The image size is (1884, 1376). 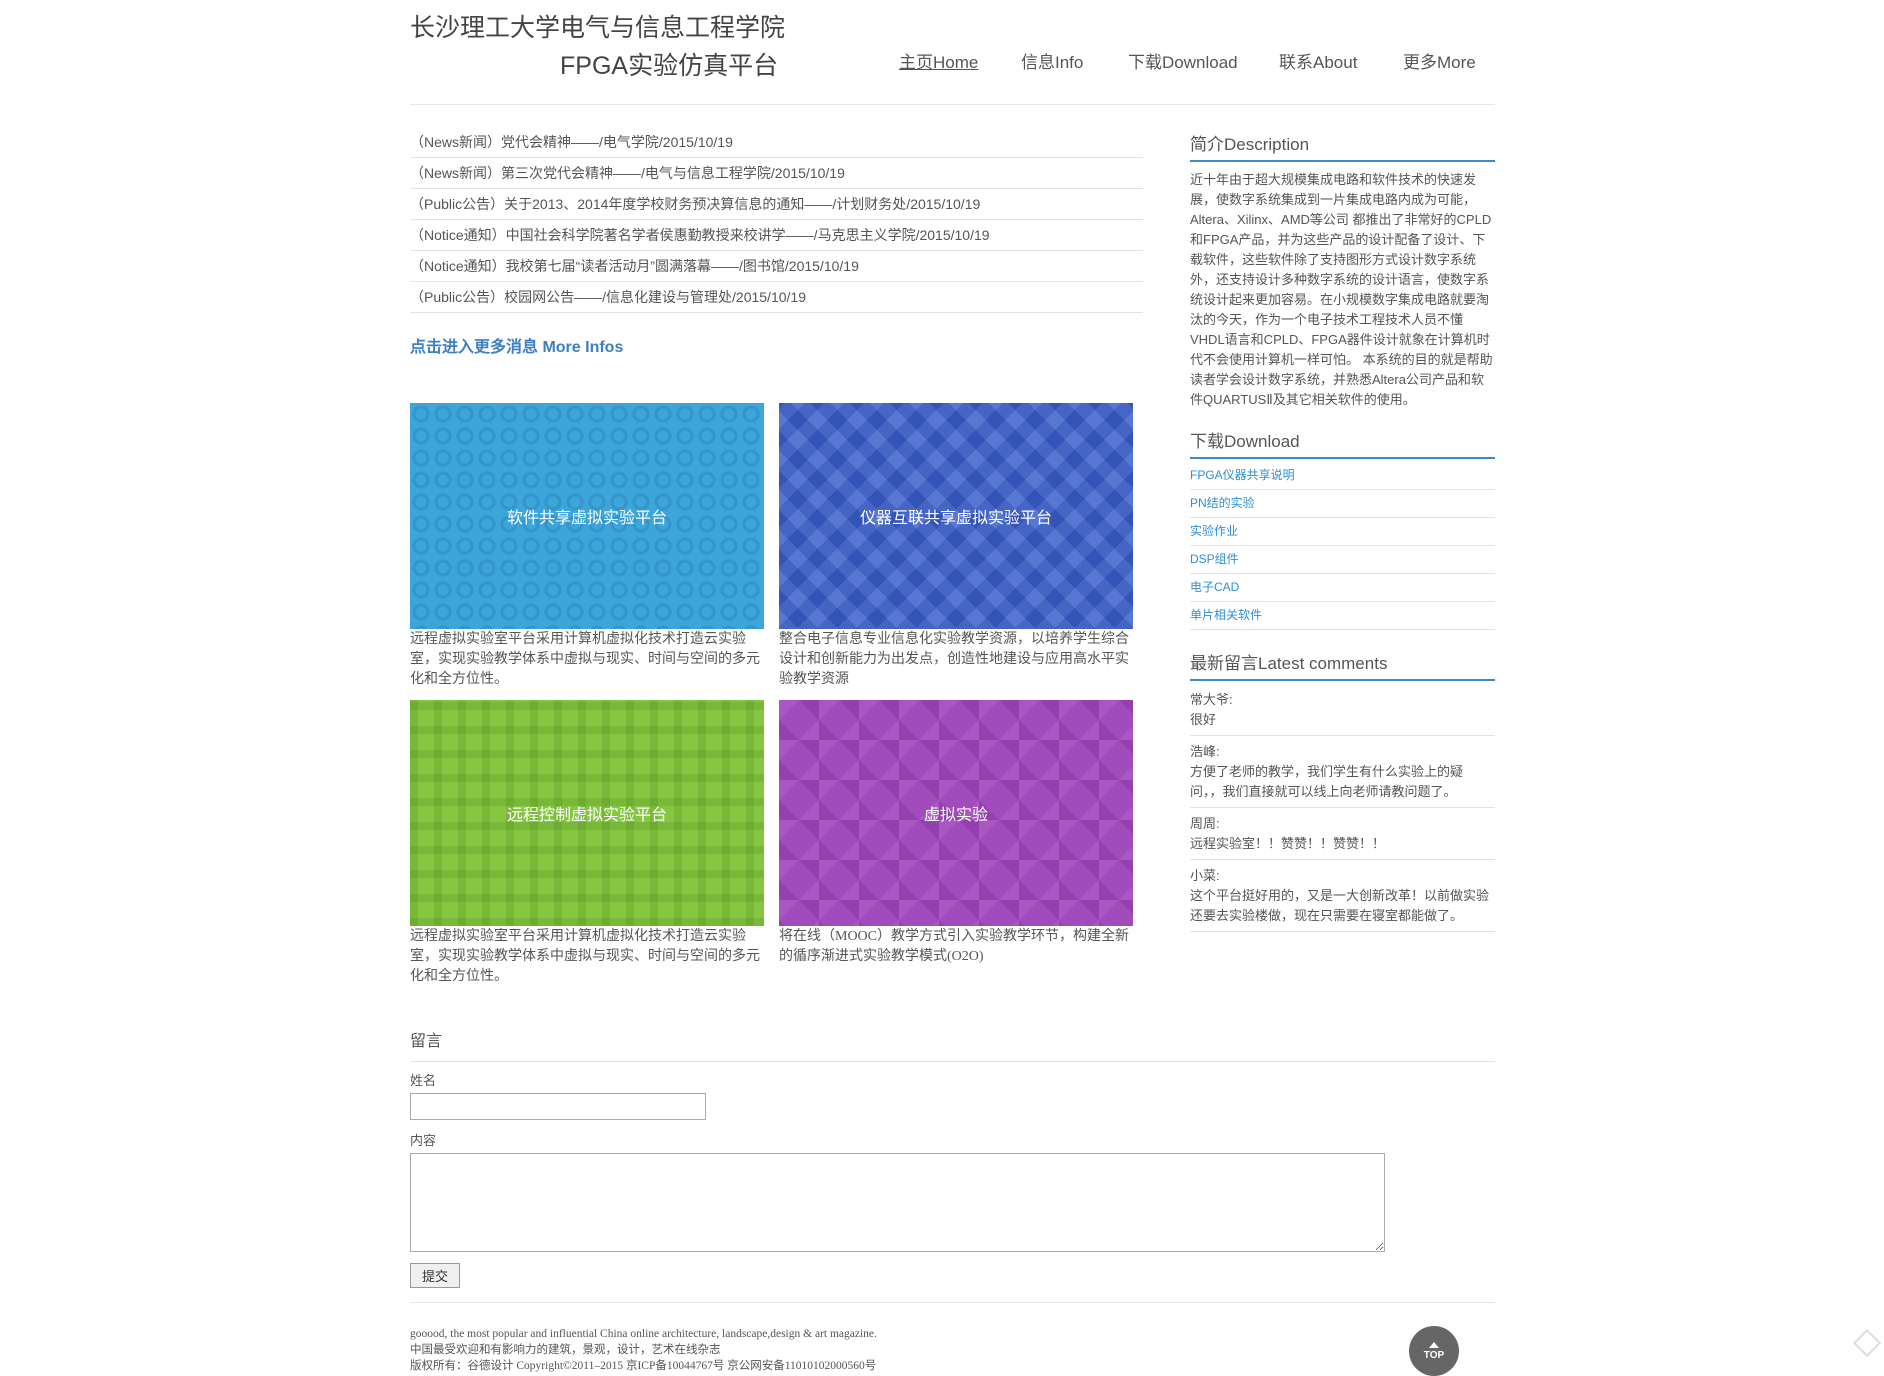 I want to click on content-textarea, so click(x=897, y=1202).